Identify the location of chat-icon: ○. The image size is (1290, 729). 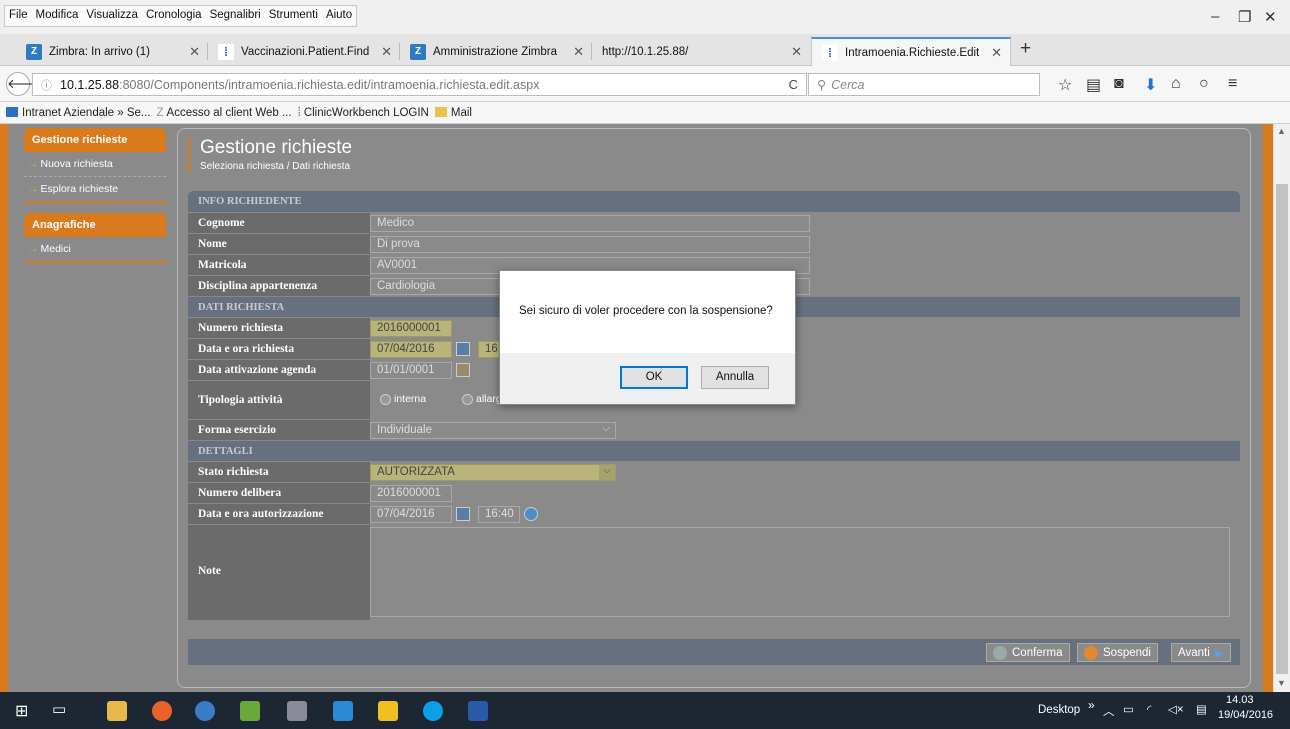
(1204, 84).